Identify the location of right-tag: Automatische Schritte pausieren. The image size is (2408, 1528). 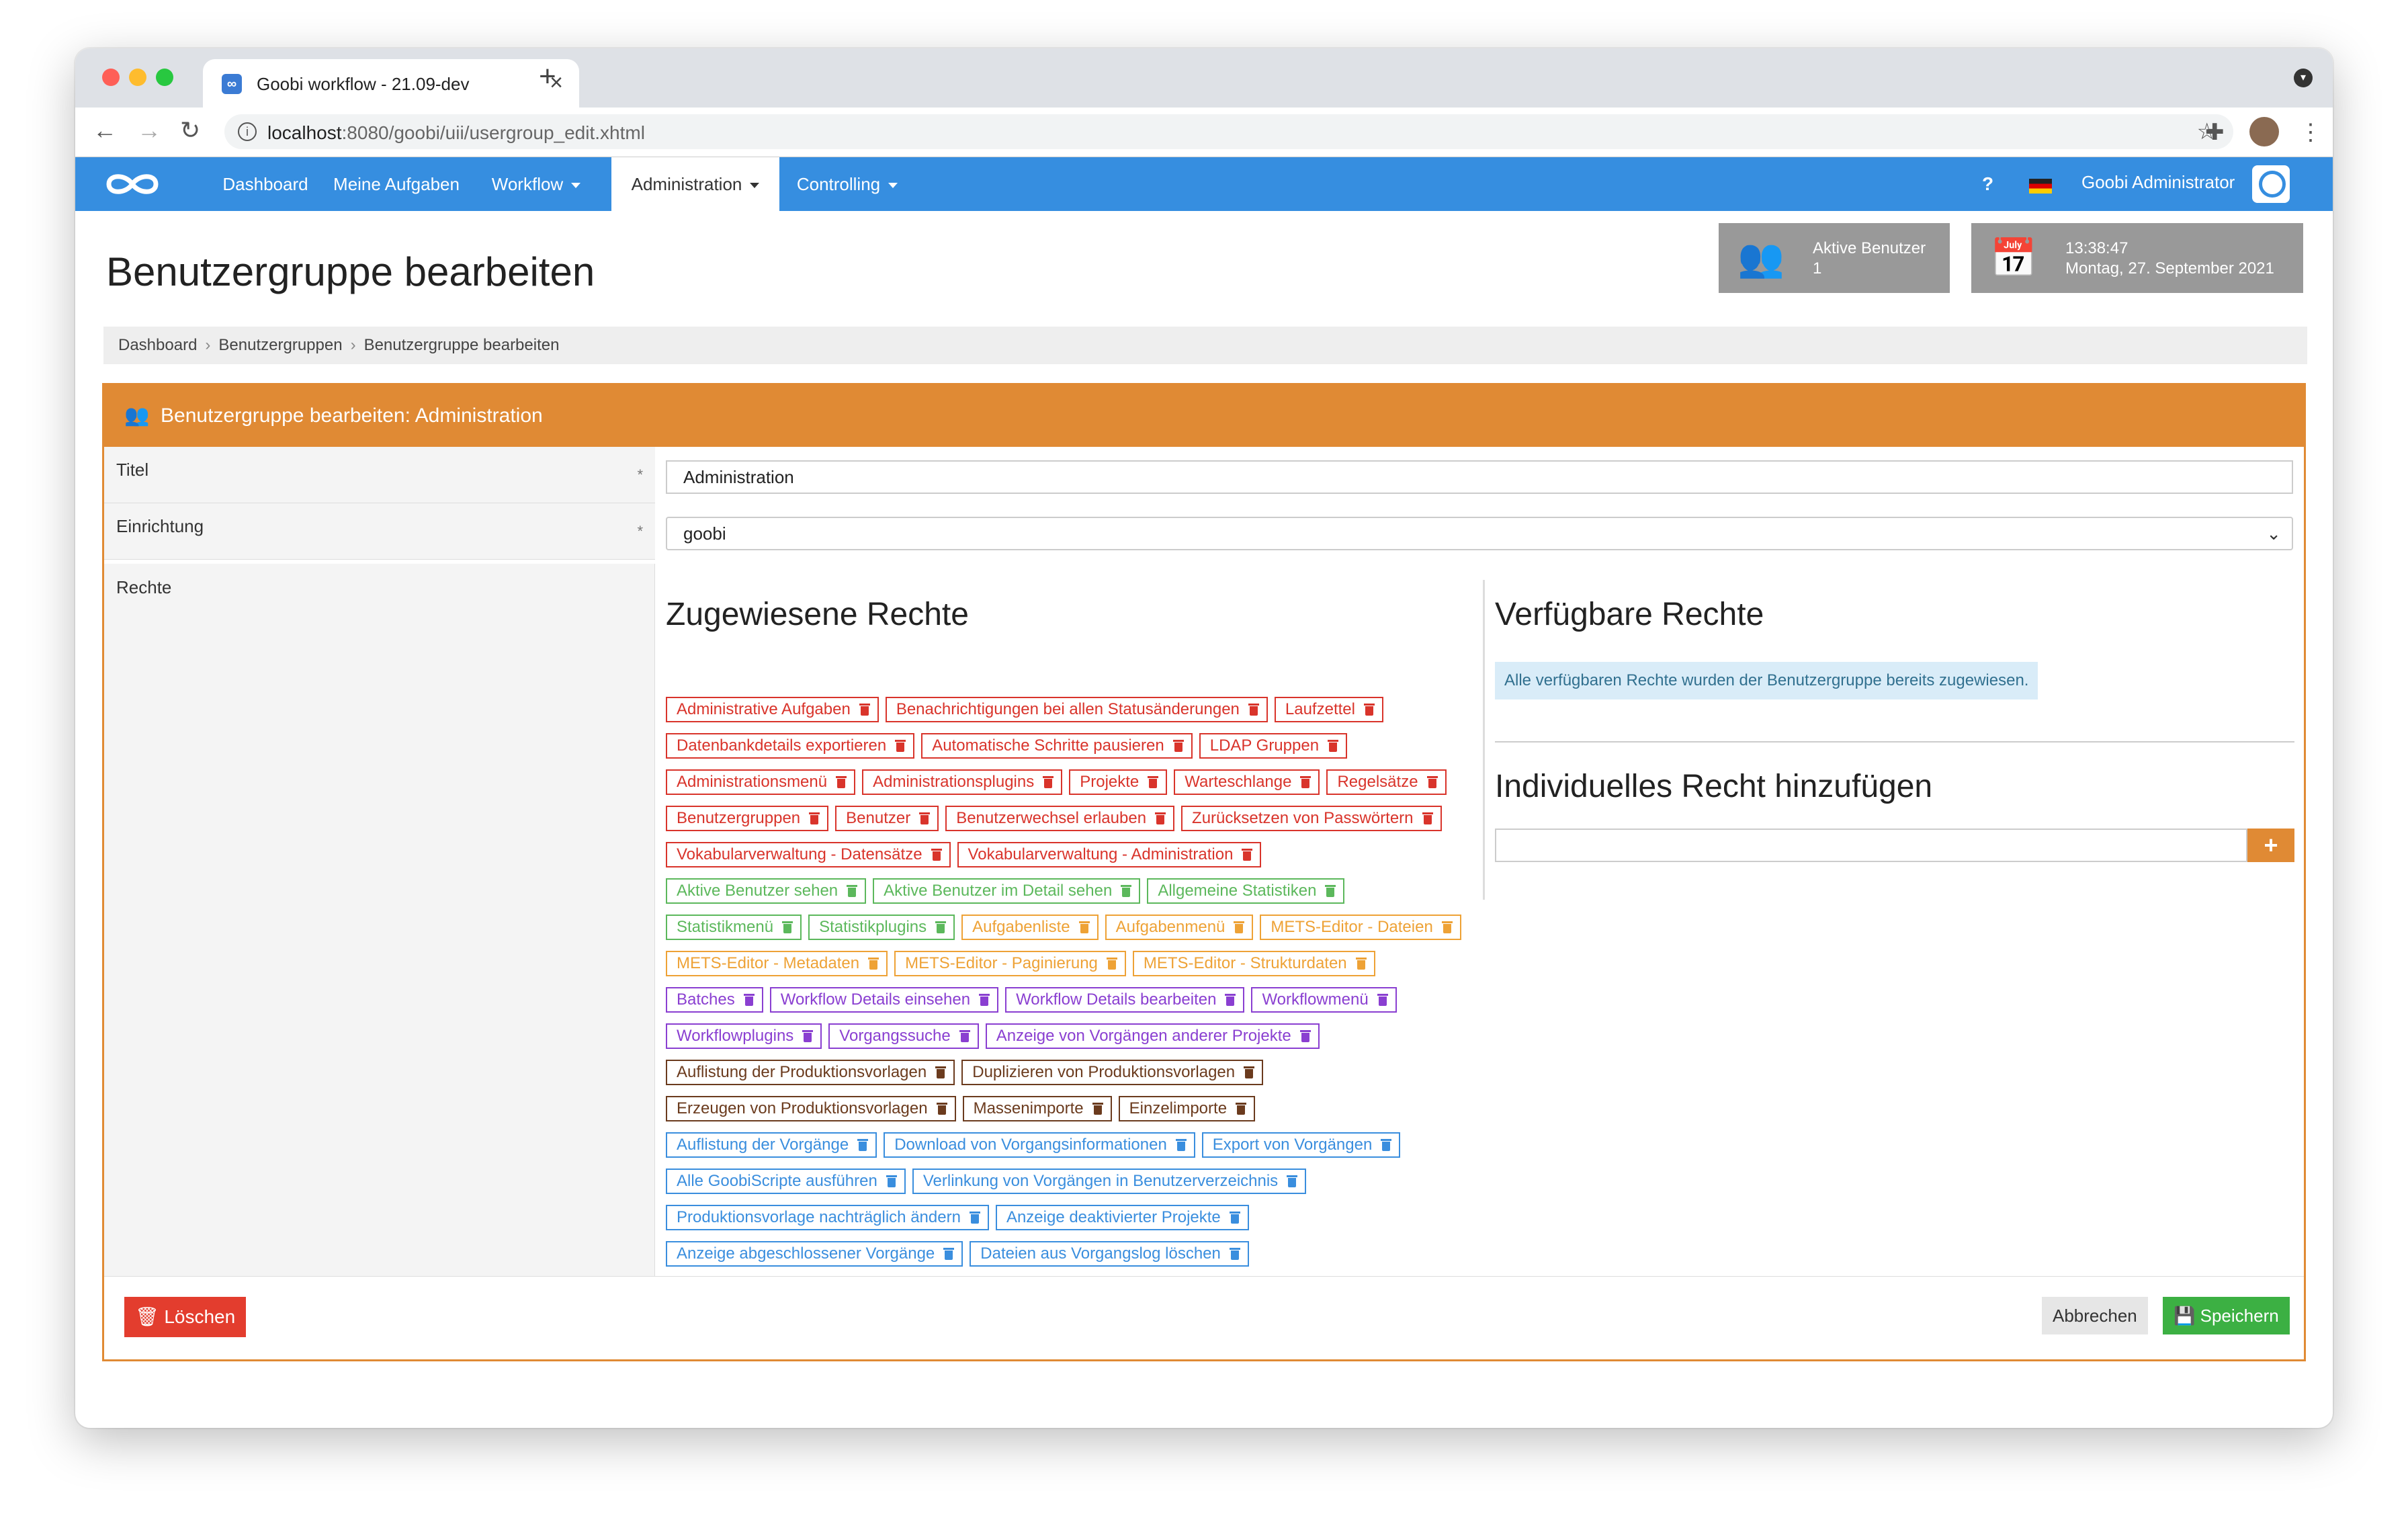
(1057, 746).